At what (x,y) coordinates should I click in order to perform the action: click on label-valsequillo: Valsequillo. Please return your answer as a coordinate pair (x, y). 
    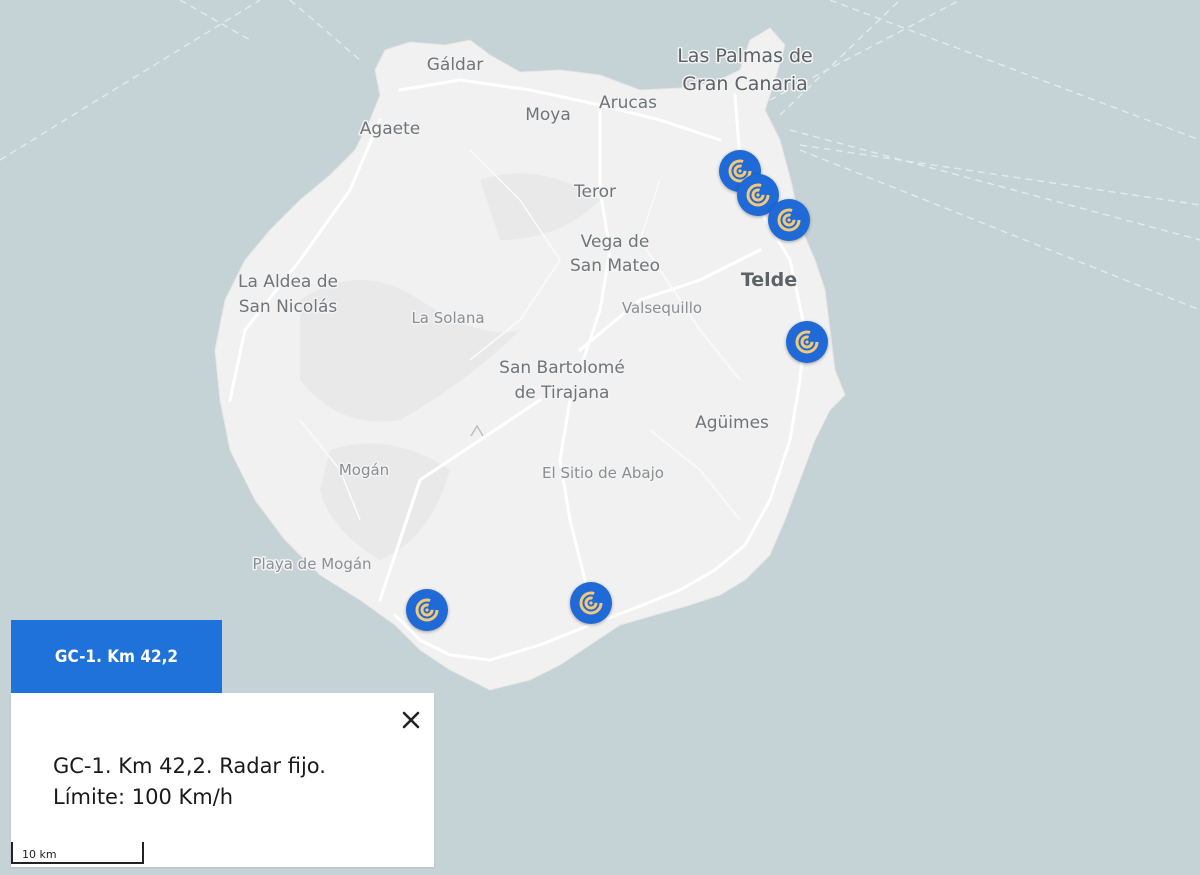
    Looking at the image, I should click on (662, 308).